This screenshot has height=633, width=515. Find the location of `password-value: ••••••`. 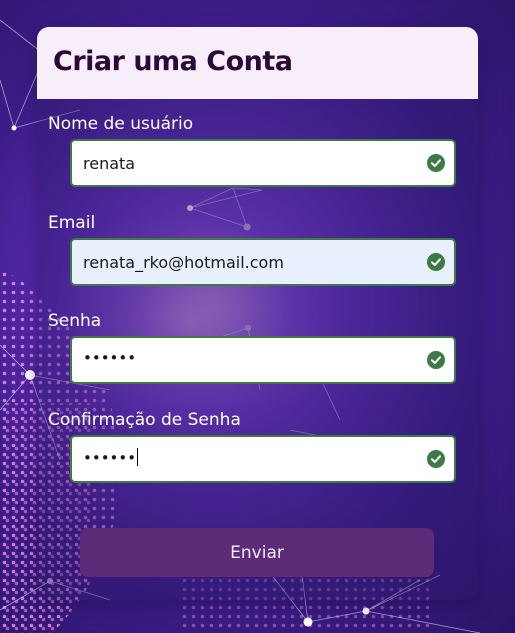

password-value: •••••• is located at coordinates (110, 358).